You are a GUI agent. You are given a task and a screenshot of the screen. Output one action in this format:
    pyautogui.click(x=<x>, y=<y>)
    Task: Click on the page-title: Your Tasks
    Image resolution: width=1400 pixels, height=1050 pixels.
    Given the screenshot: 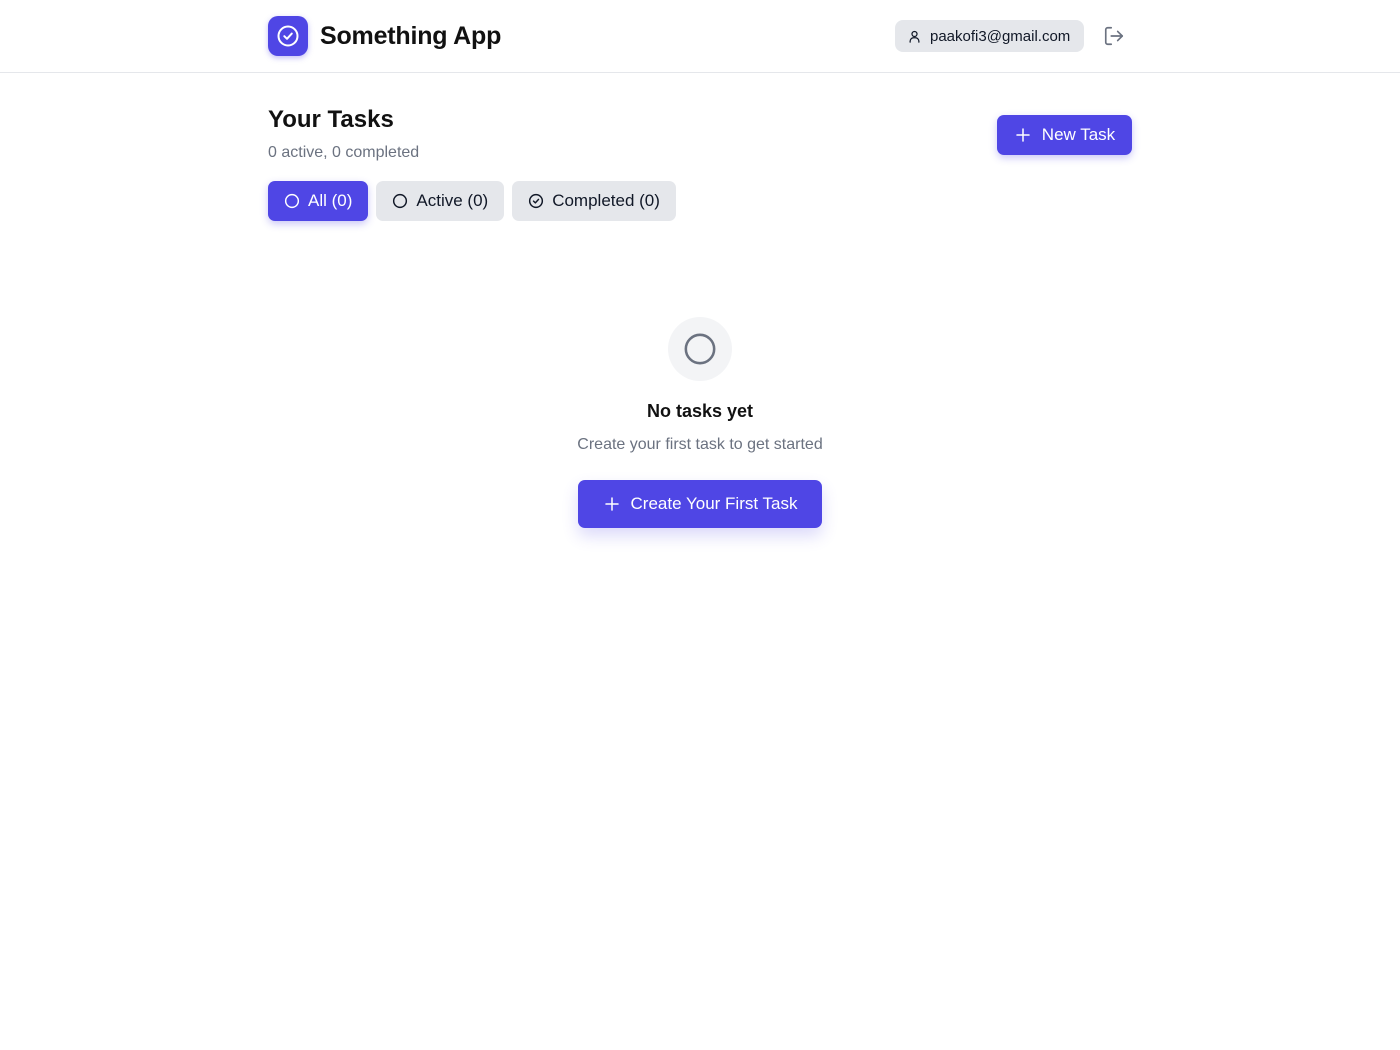 What is the action you would take?
    pyautogui.click(x=331, y=119)
    